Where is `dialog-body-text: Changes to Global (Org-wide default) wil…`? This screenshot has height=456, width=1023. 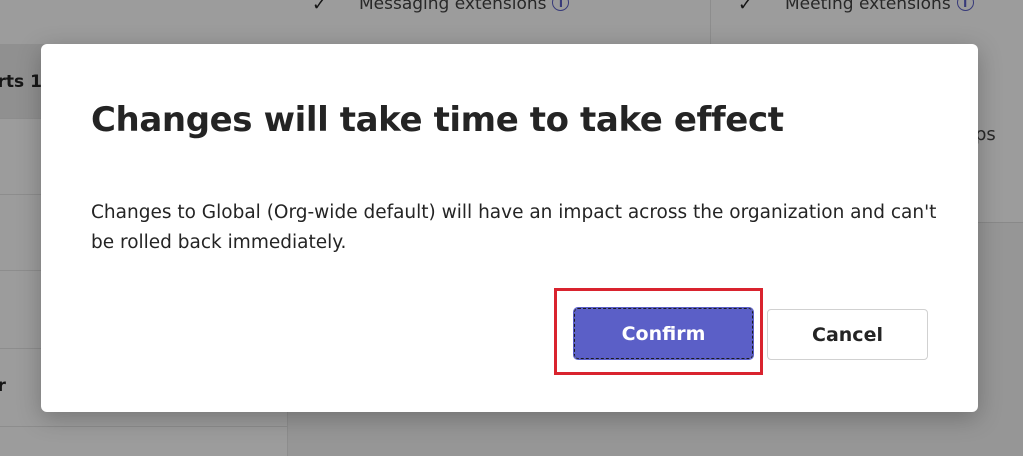 dialog-body-text: Changes to Global (Org-wide default) wil… is located at coordinates (514, 227).